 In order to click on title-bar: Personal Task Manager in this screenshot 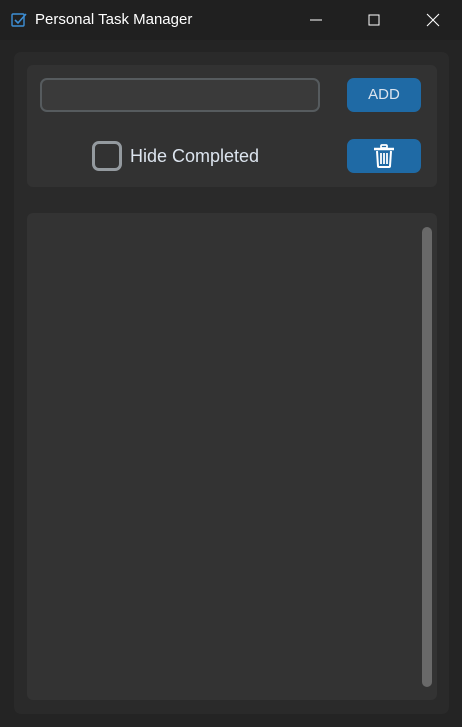, I will do `click(231, 20)`.